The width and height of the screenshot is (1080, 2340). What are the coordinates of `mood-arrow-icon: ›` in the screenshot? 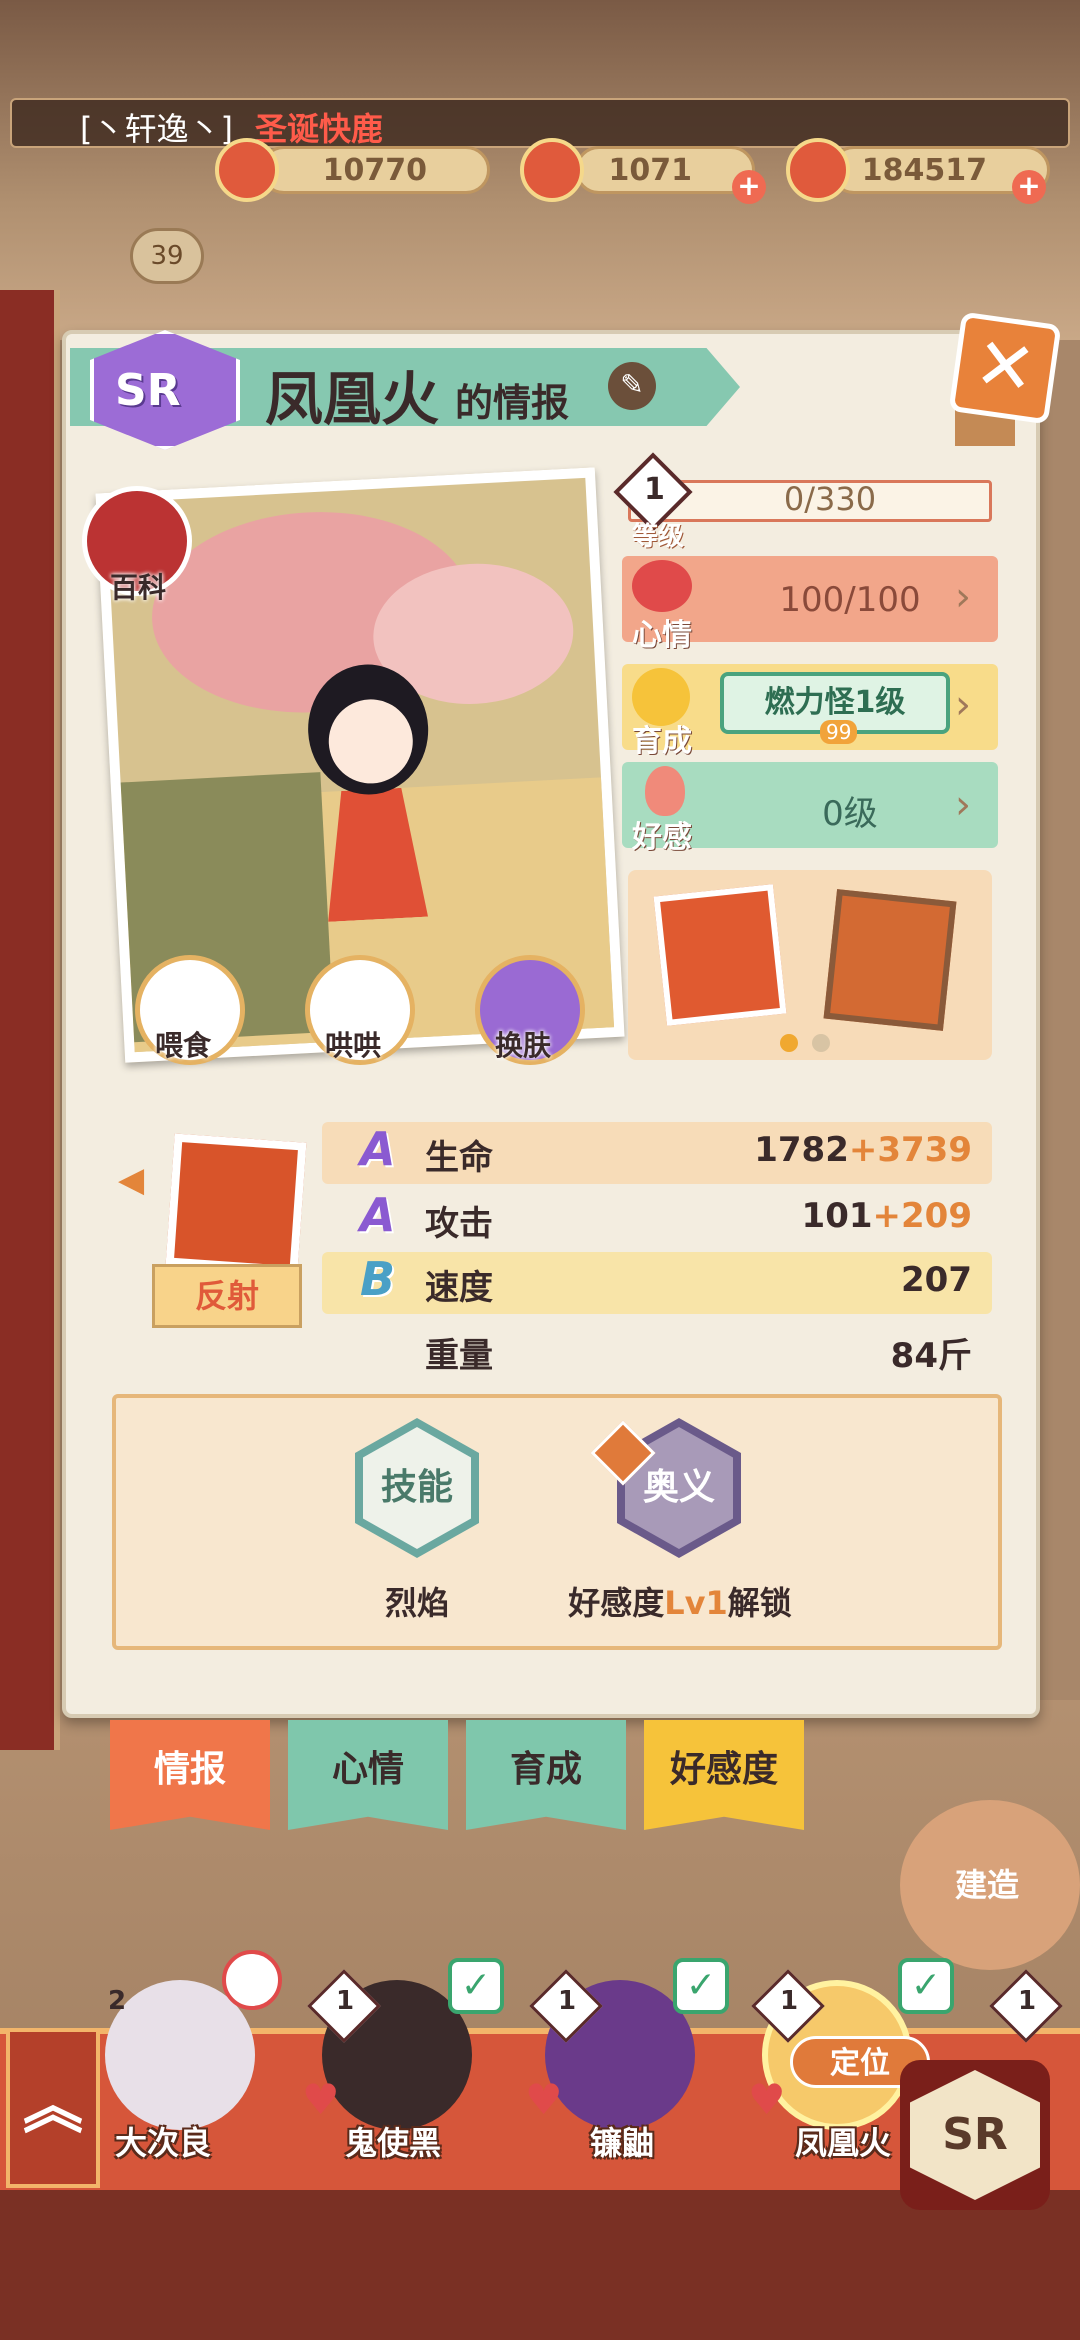 It's located at (963, 597).